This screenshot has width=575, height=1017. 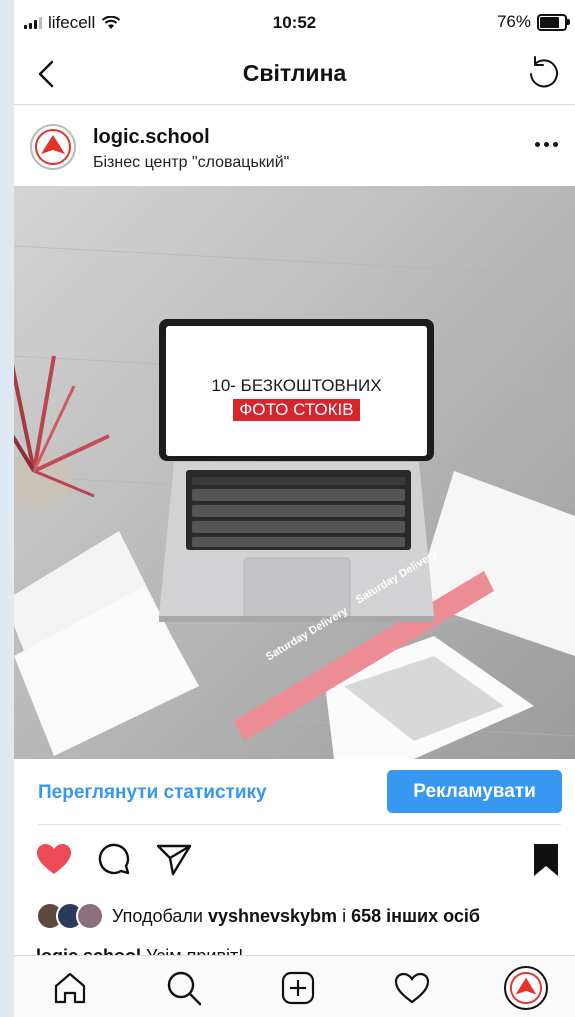 I want to click on battery-percent: 76%, so click(x=513, y=21).